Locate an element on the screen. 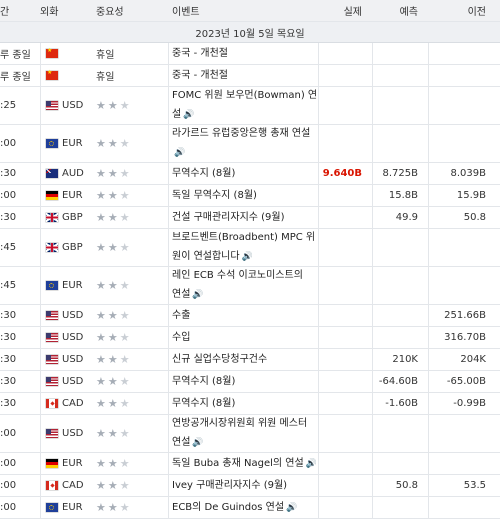  event-text: 라가르드 유럽중앙은행 총재 연설 is located at coordinates (241, 133).